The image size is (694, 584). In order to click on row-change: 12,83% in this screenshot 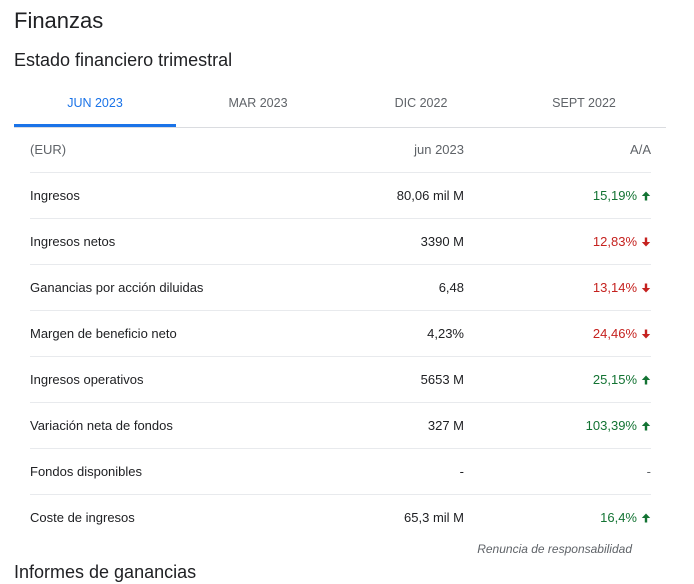, I will do `click(622, 241)`.